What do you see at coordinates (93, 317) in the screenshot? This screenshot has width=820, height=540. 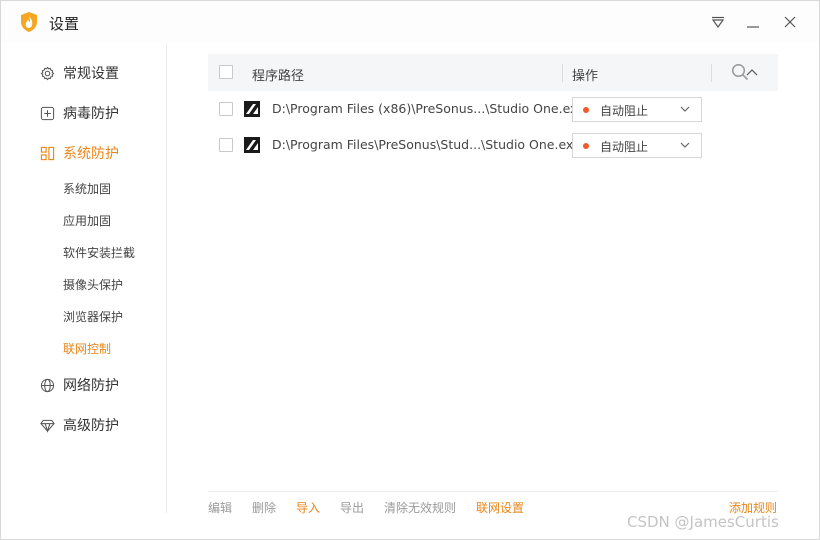 I see `sub-item-browser-protect: 浏览器保护` at bounding box center [93, 317].